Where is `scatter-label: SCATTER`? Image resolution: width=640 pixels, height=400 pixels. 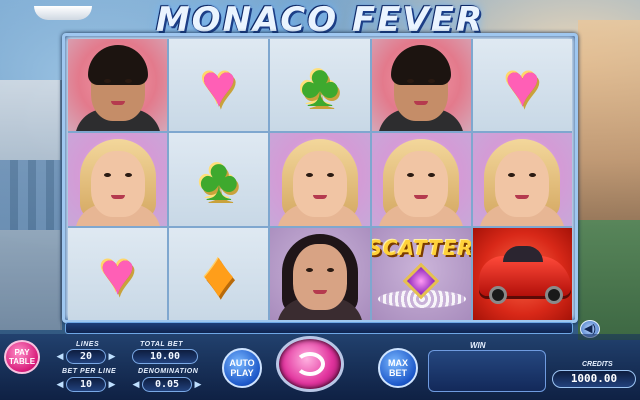
scatter-label: SCATTER is located at coordinates (421, 247).